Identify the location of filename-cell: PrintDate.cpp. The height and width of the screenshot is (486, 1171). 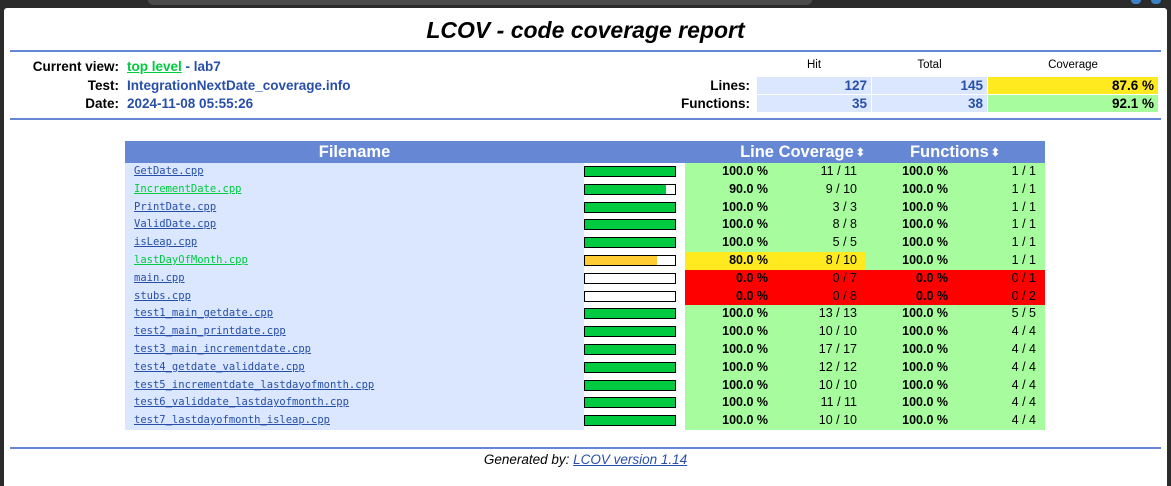
(354, 207).